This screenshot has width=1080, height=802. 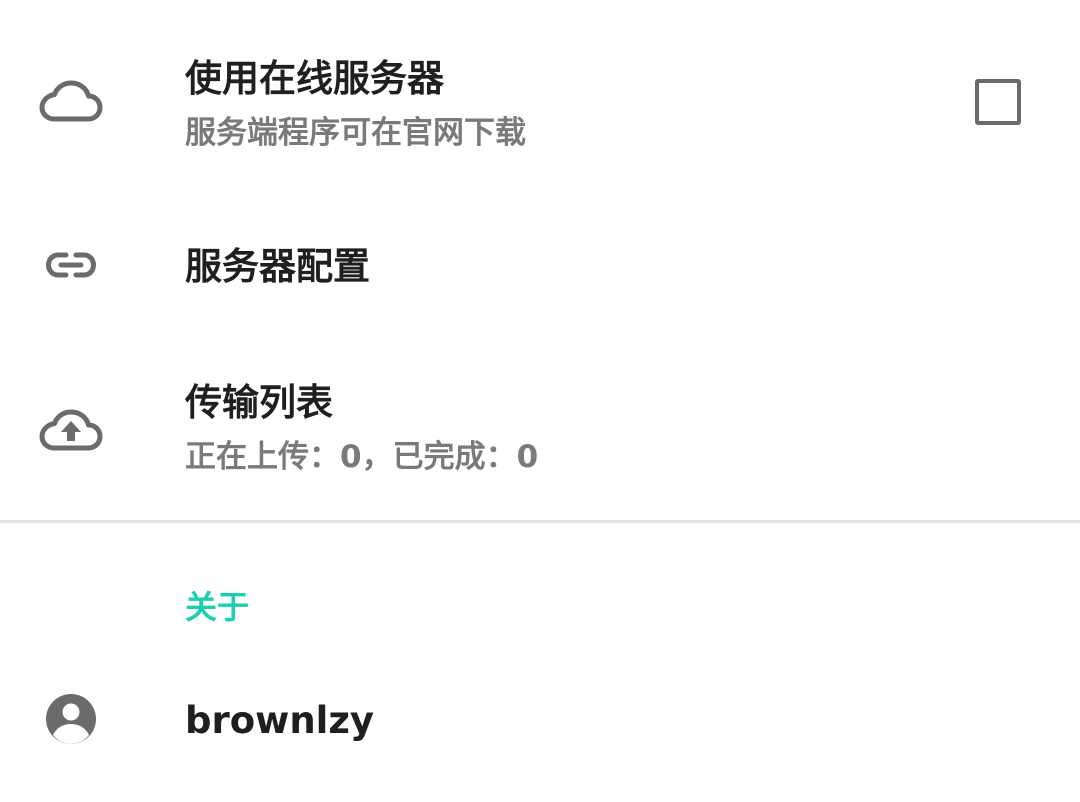 I want to click on transfer-list-subtitle: 正在上传：0，已完成：0, so click(x=362, y=457).